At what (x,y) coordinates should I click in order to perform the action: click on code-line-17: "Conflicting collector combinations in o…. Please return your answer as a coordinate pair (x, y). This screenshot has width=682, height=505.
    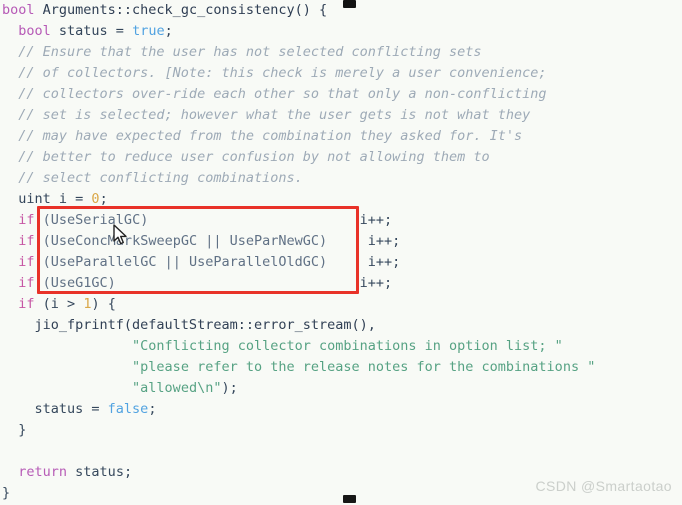
    Looking at the image, I should click on (341, 346).